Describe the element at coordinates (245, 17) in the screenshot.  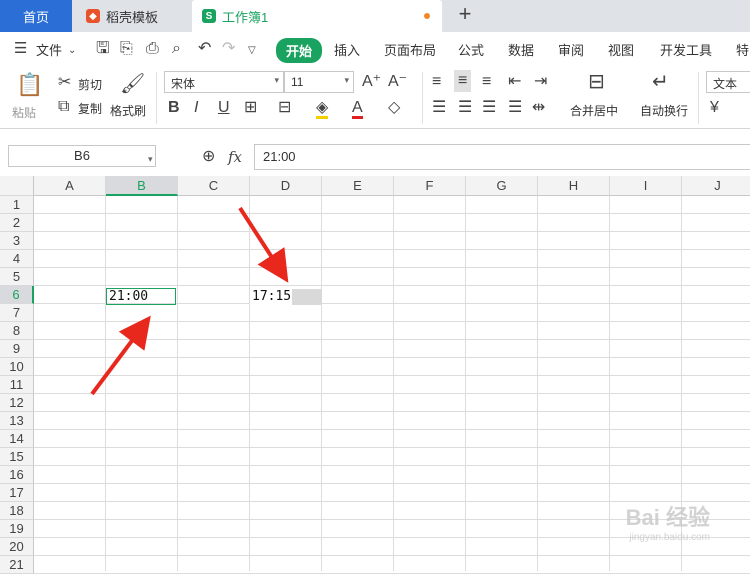
I see `tab-workbook-label: 工作簿1` at that location.